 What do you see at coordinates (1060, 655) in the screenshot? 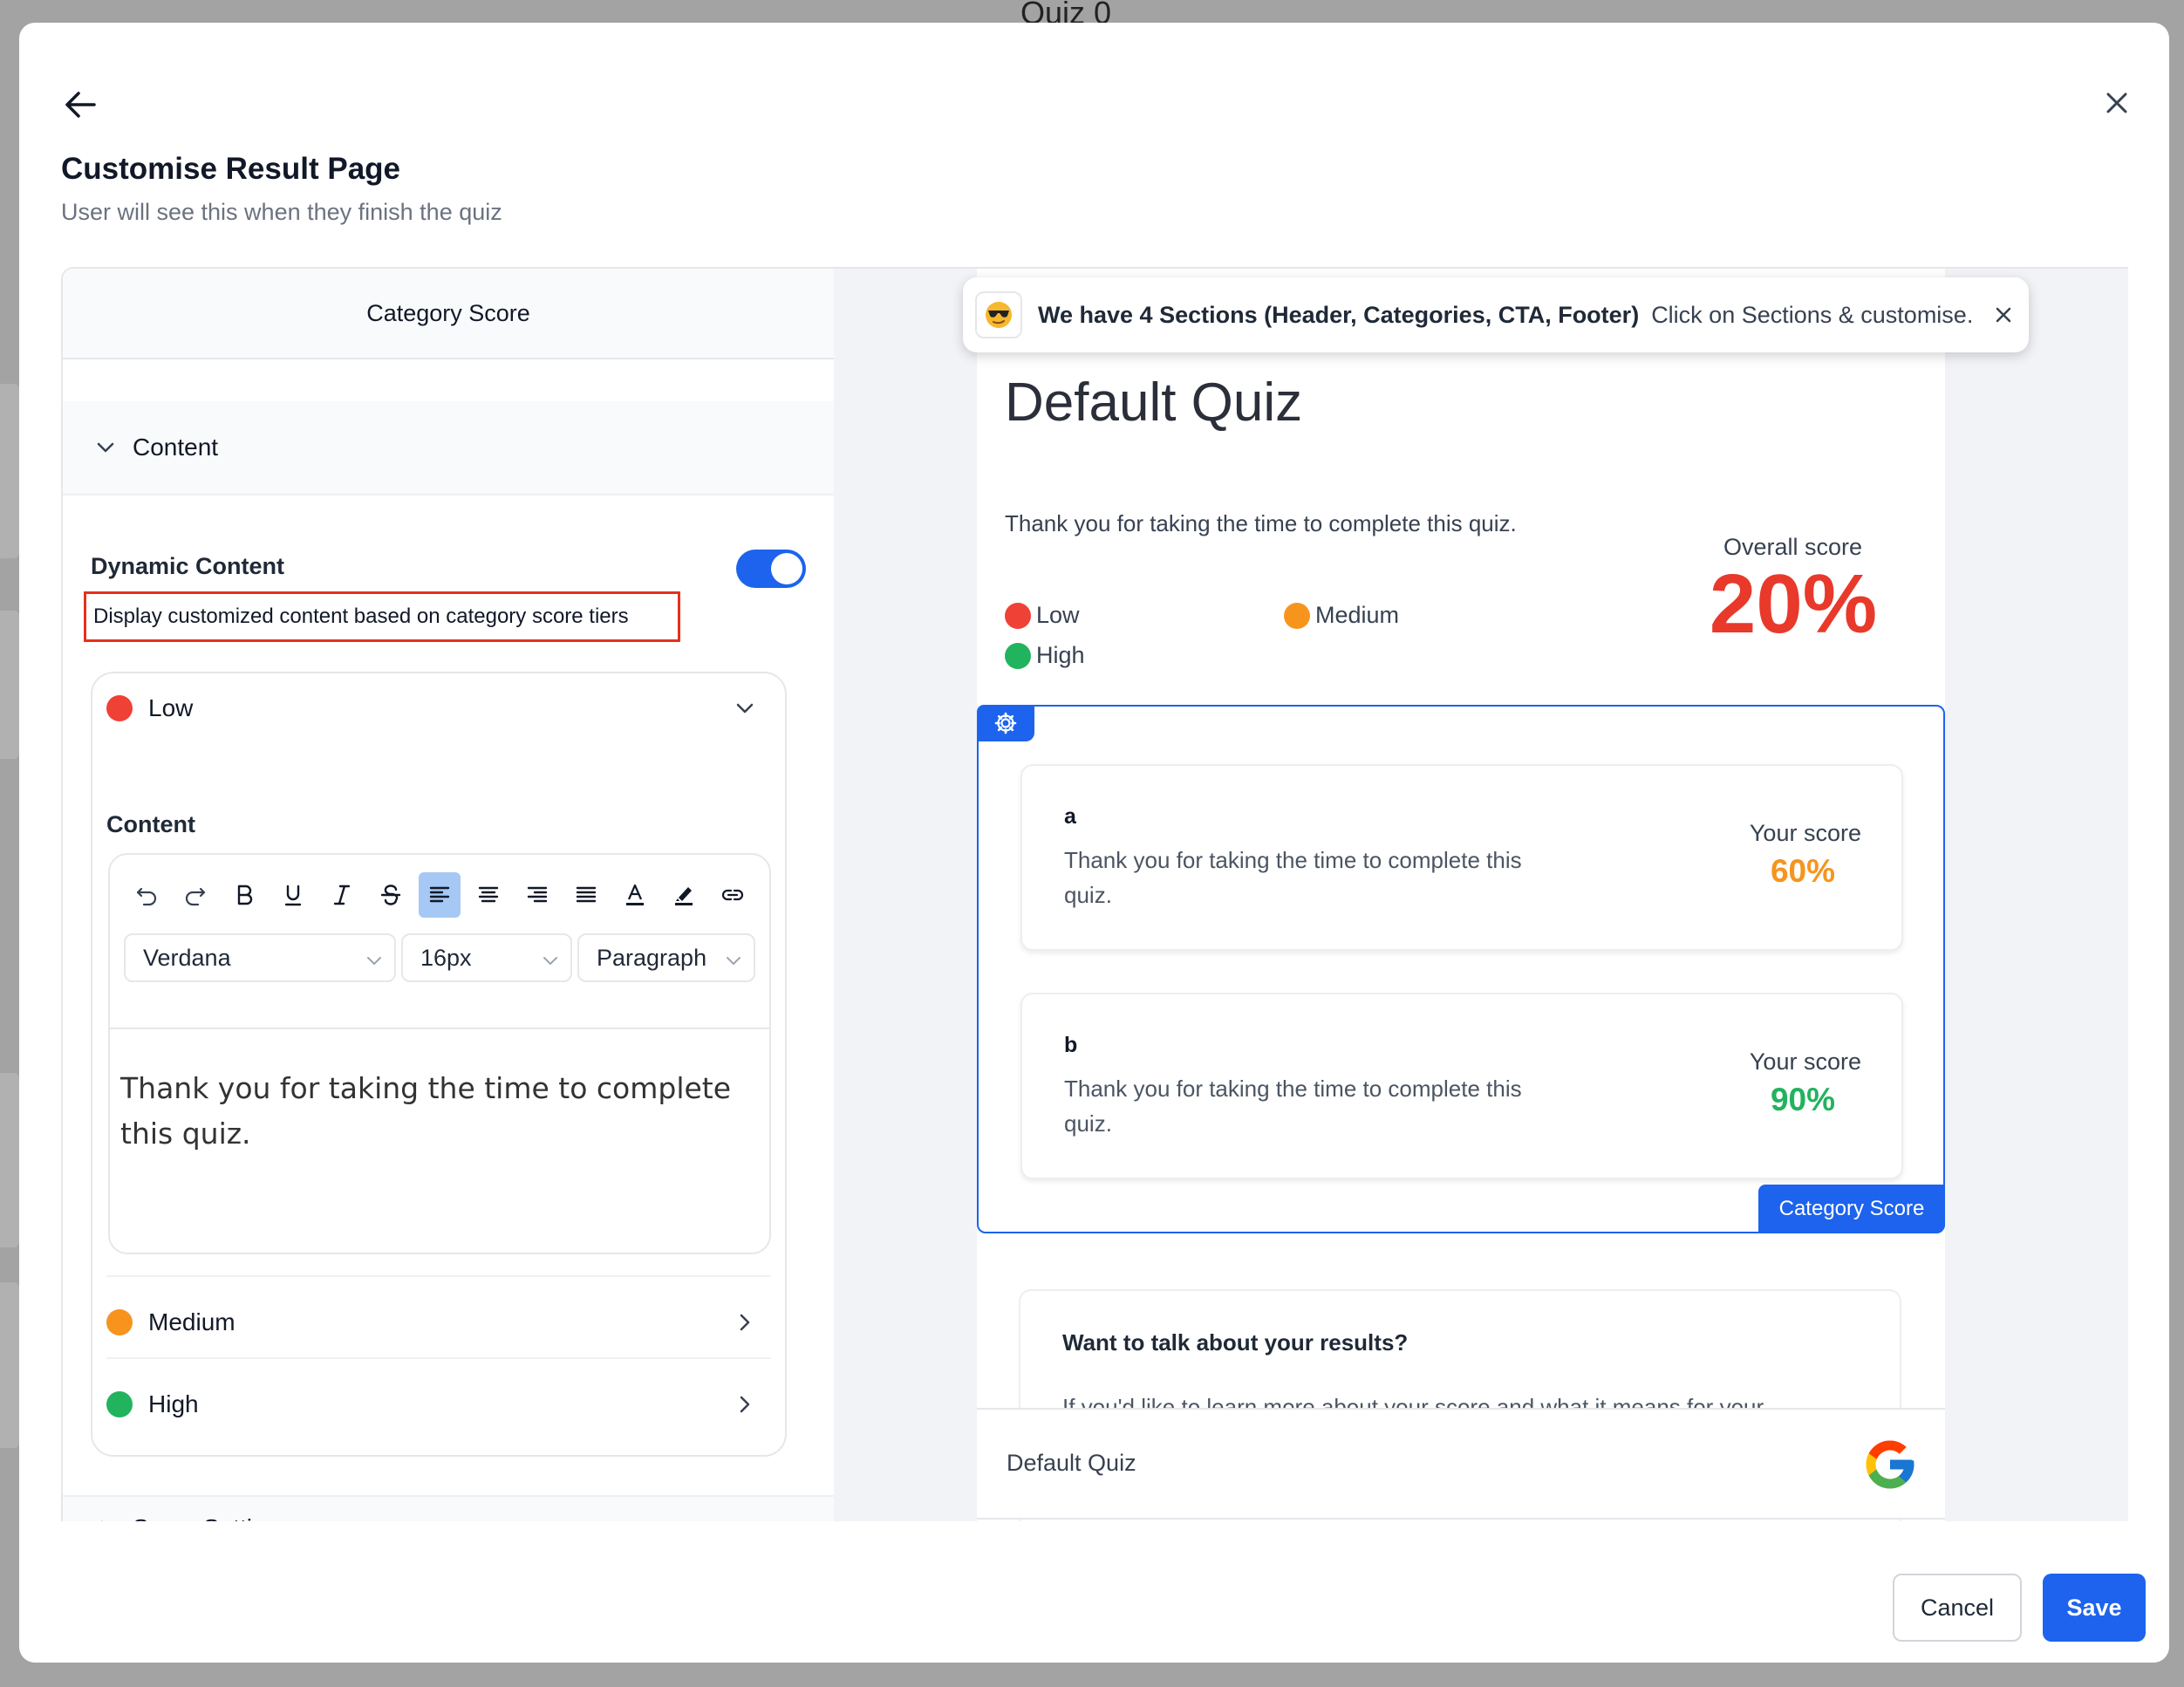
I see `legend-label: High` at bounding box center [1060, 655].